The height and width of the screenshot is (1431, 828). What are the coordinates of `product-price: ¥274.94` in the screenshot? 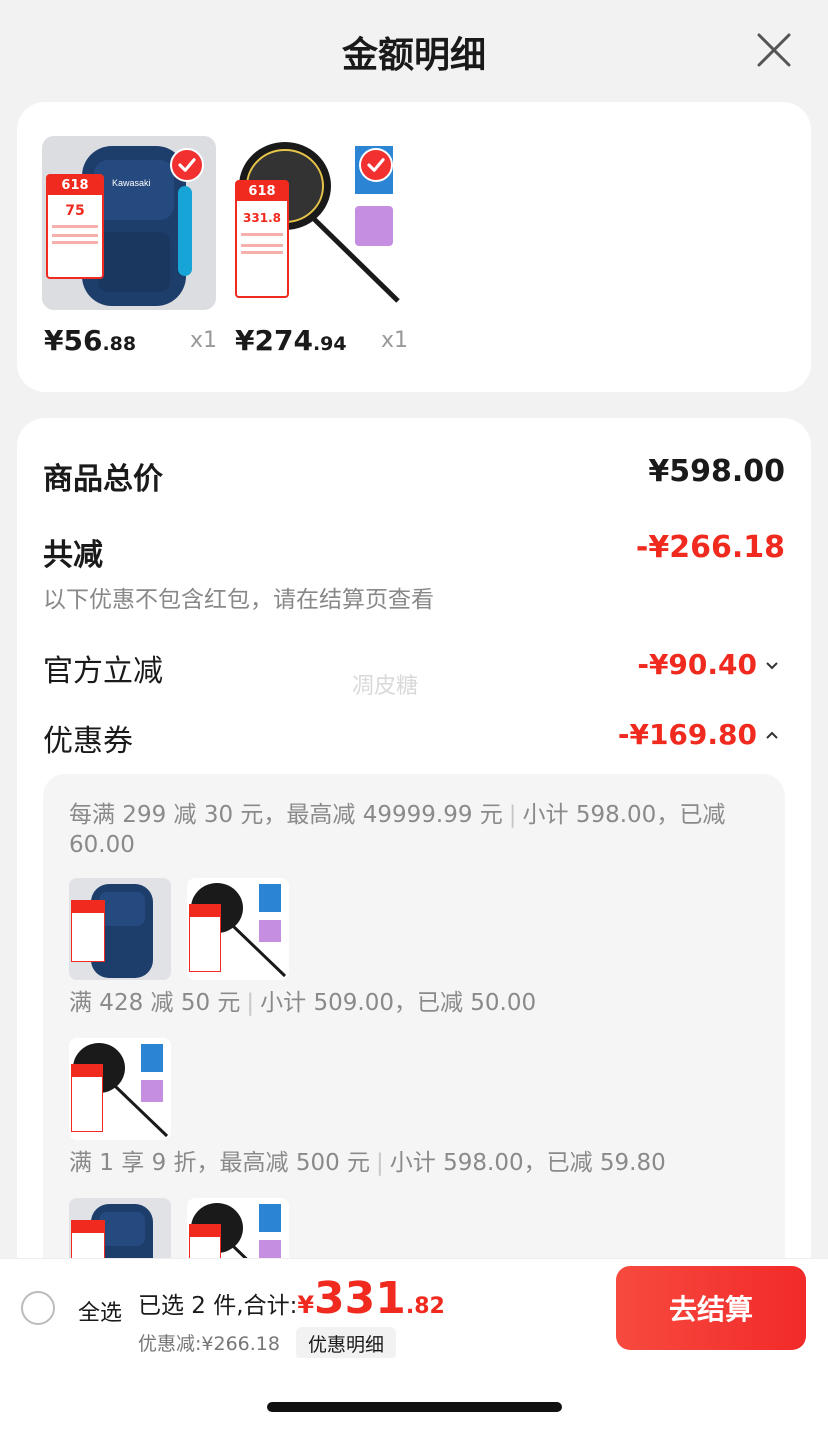 It's located at (291, 340).